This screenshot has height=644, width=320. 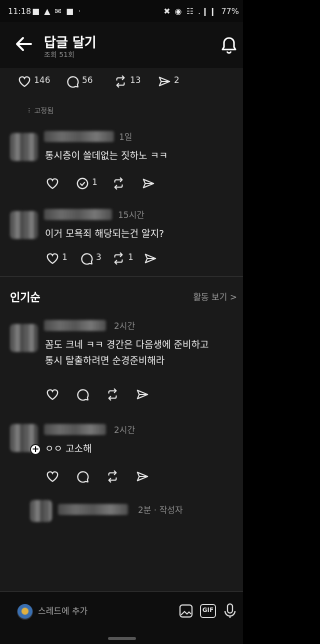 I want to click on comment-text-line1: 꼼도 크네 ㅋㅋ 경간은 다음생에 준비하고, so click(x=127, y=345).